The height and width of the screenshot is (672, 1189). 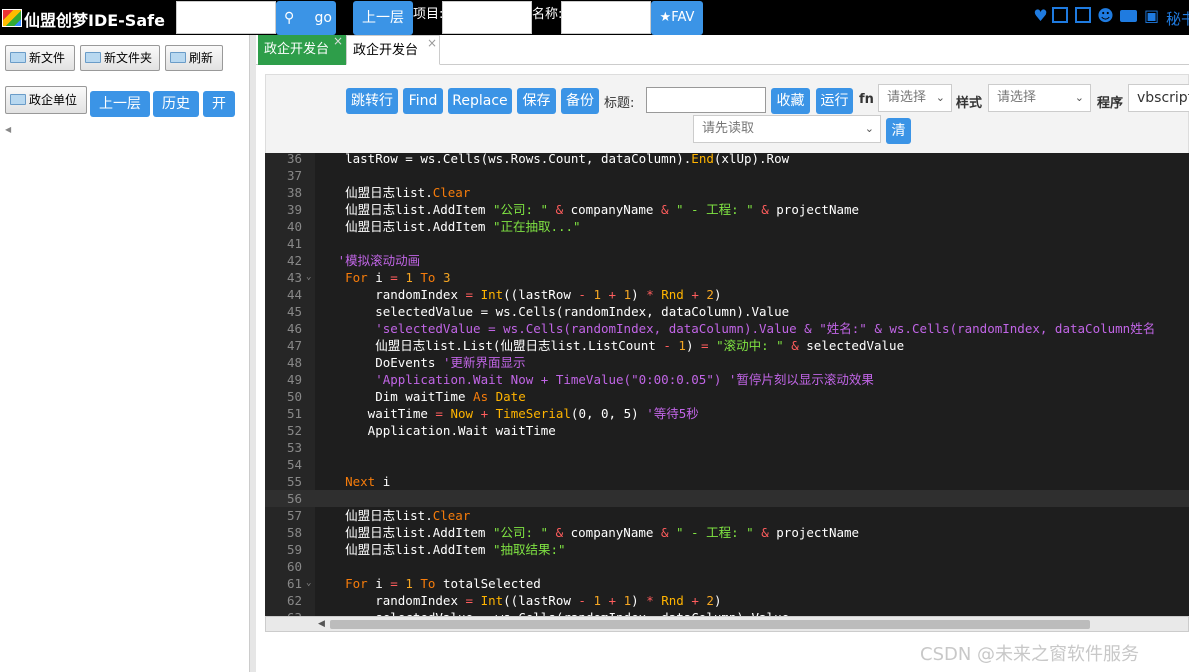 What do you see at coordinates (727, 583) in the screenshot?
I see `code-line: 61 ⌄ For i = 1 To totalSelected` at bounding box center [727, 583].